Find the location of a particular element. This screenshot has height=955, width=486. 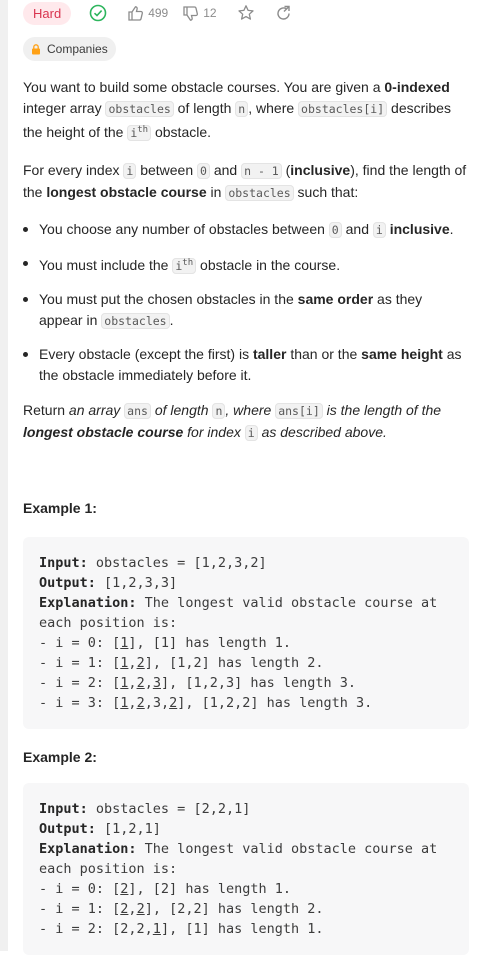

dislike-button: 12 is located at coordinates (199, 13).